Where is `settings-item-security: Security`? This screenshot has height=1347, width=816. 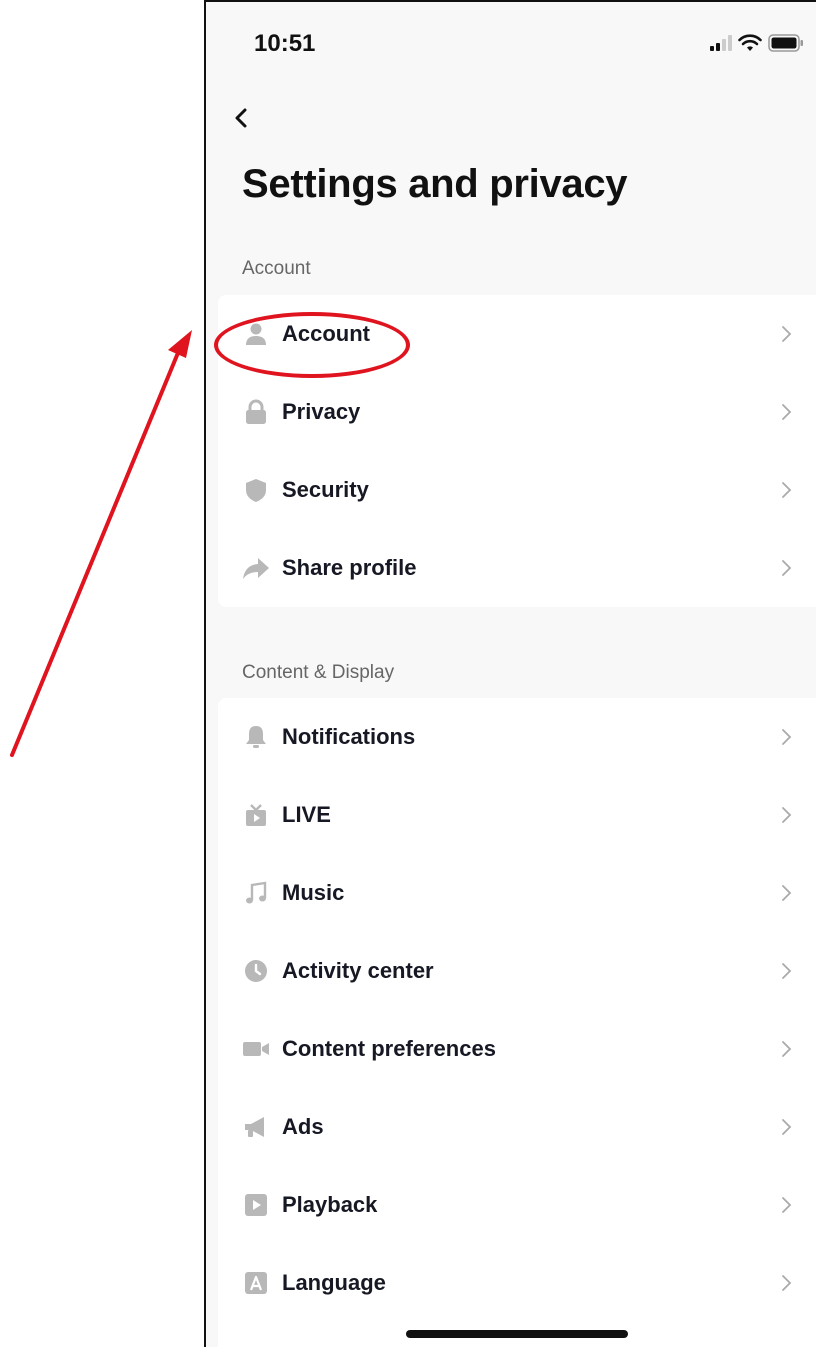
settings-item-security: Security is located at coordinates (517, 490).